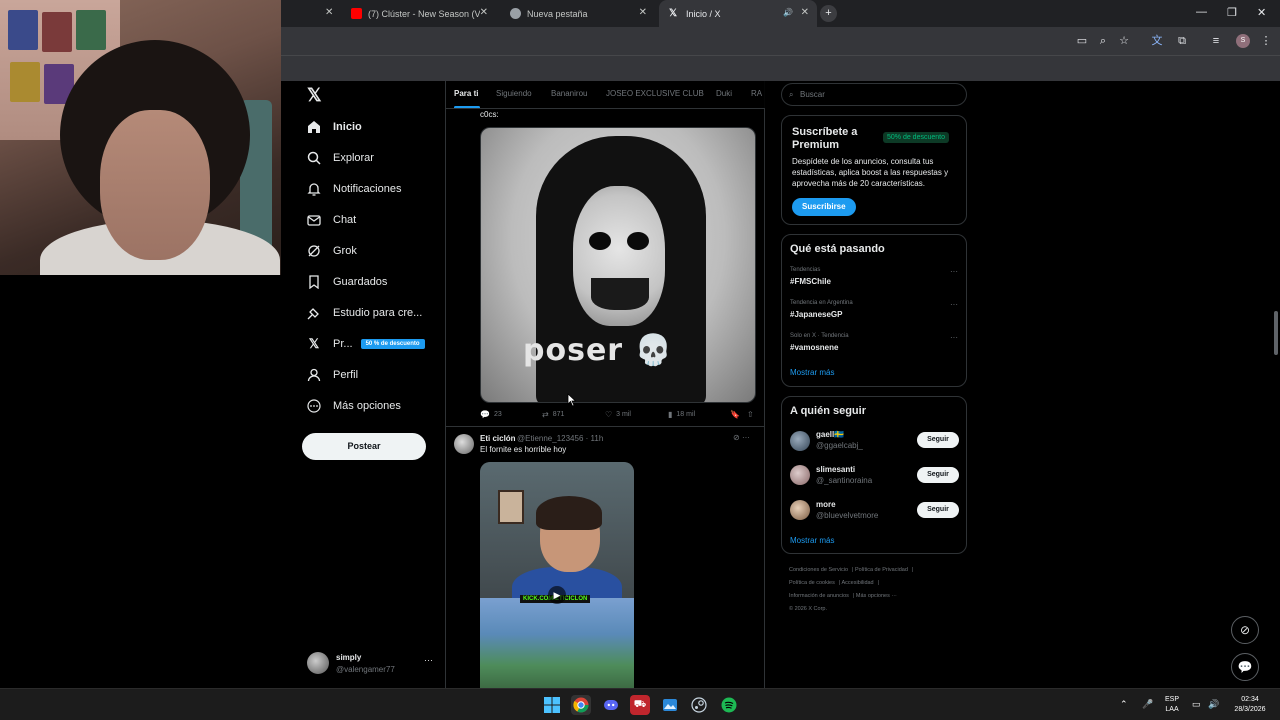 The height and width of the screenshot is (720, 1280). What do you see at coordinates (1250, 705) in the screenshot?
I see `clock: 02:34 28/3/2026` at bounding box center [1250, 705].